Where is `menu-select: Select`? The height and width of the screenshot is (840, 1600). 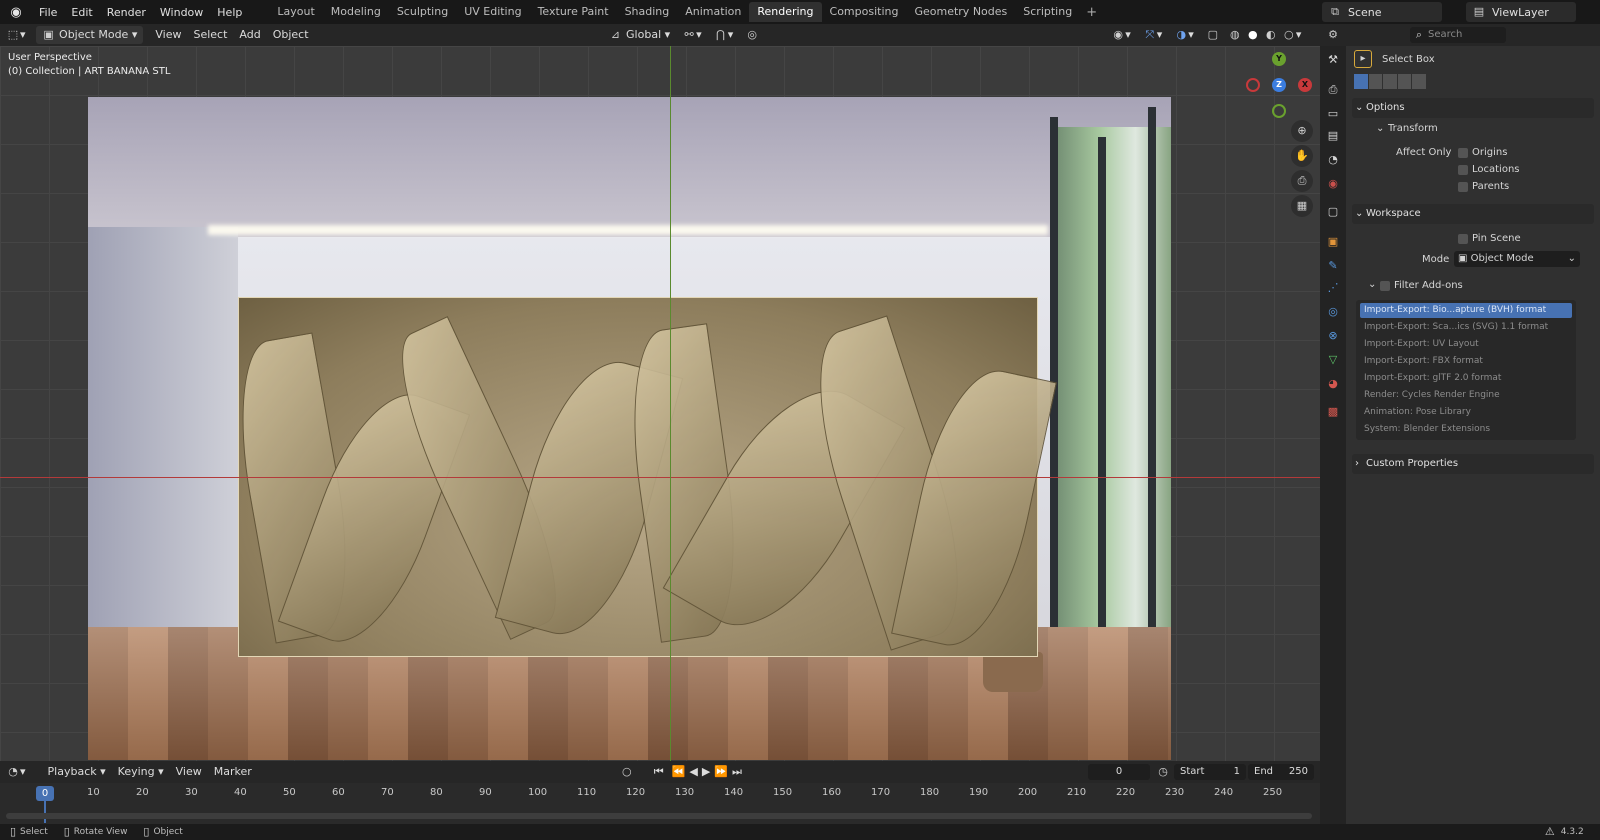
menu-select: Select is located at coordinates (210, 35).